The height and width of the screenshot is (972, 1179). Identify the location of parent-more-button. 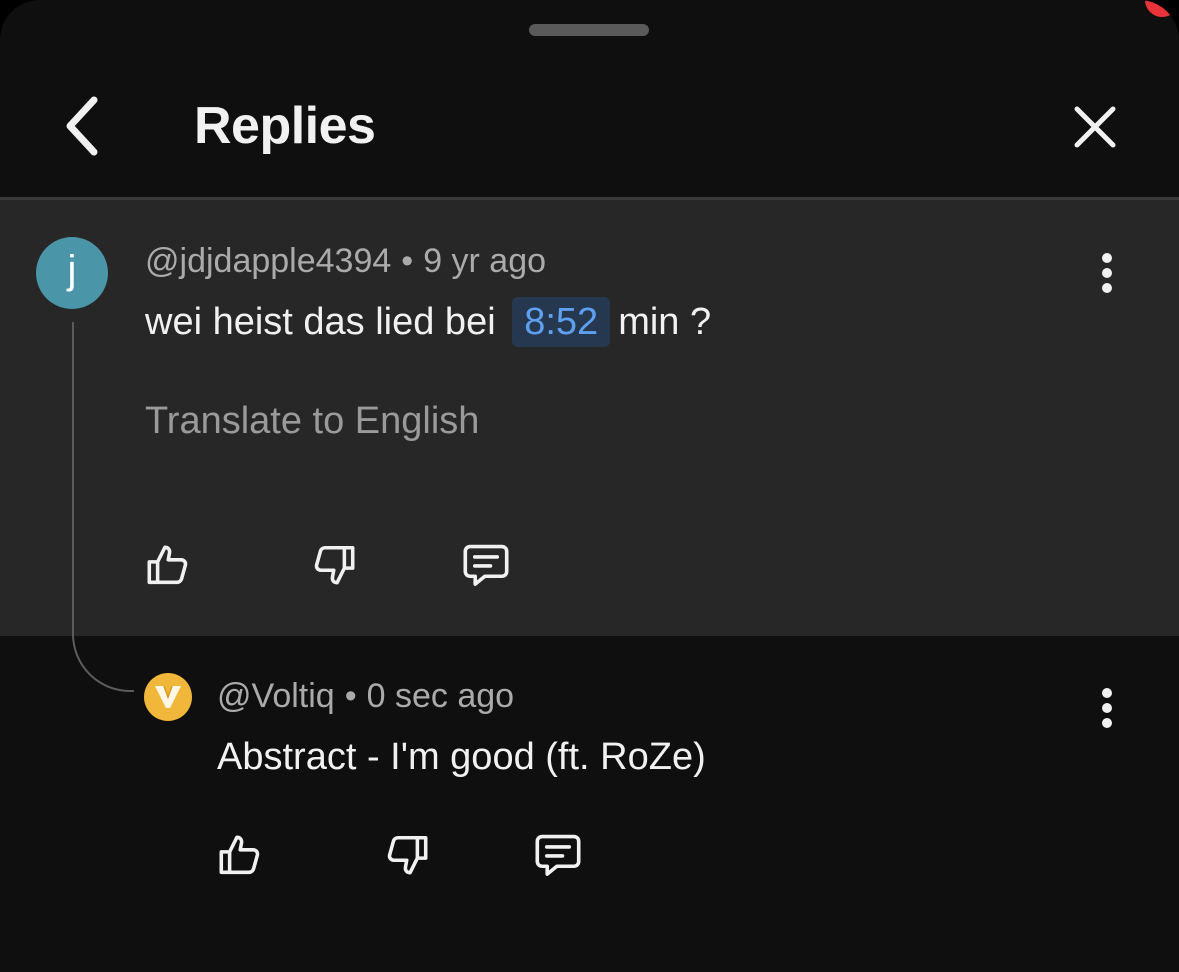
(1107, 273).